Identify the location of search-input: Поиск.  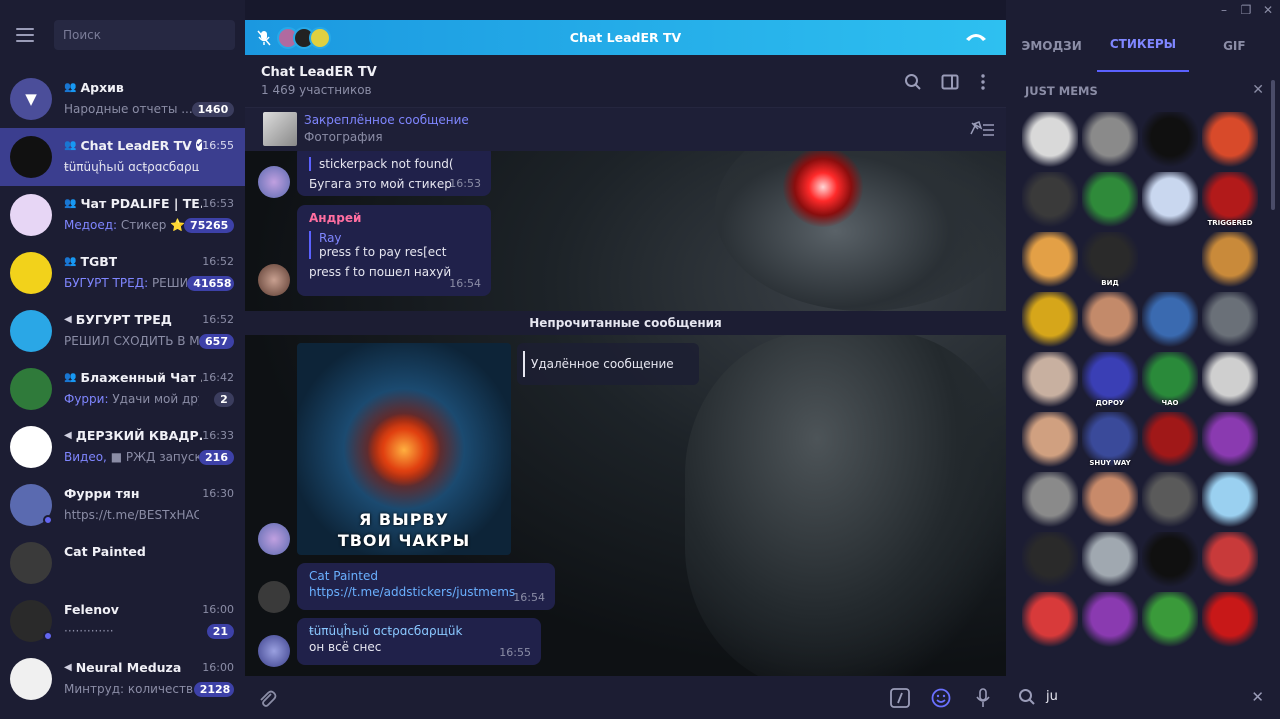
(144, 35).